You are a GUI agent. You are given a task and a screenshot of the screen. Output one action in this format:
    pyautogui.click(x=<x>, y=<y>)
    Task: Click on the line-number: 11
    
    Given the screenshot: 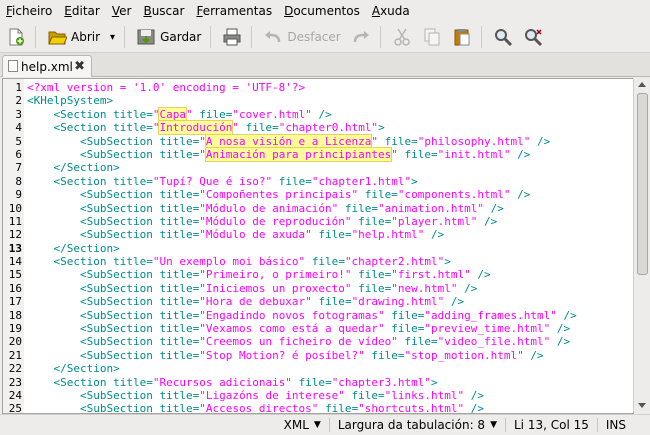 What is the action you would take?
    pyautogui.click(x=15, y=221)
    